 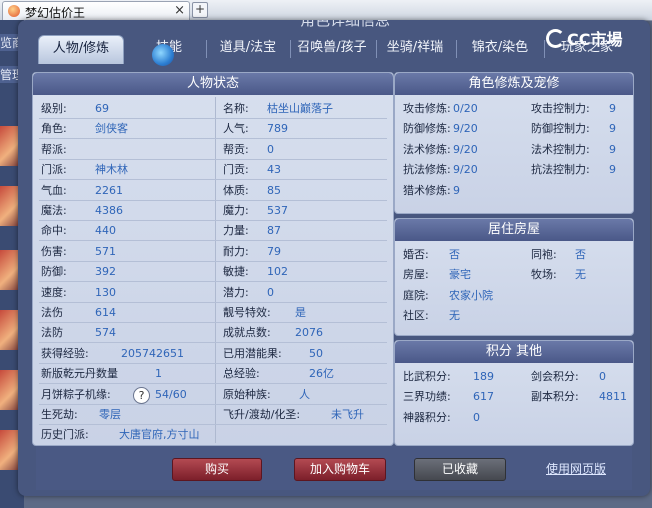 What do you see at coordinates (306, 414) in the screenshot?
I see `status-row: 飞升/渡劫/化圣: 未飞升` at bounding box center [306, 414].